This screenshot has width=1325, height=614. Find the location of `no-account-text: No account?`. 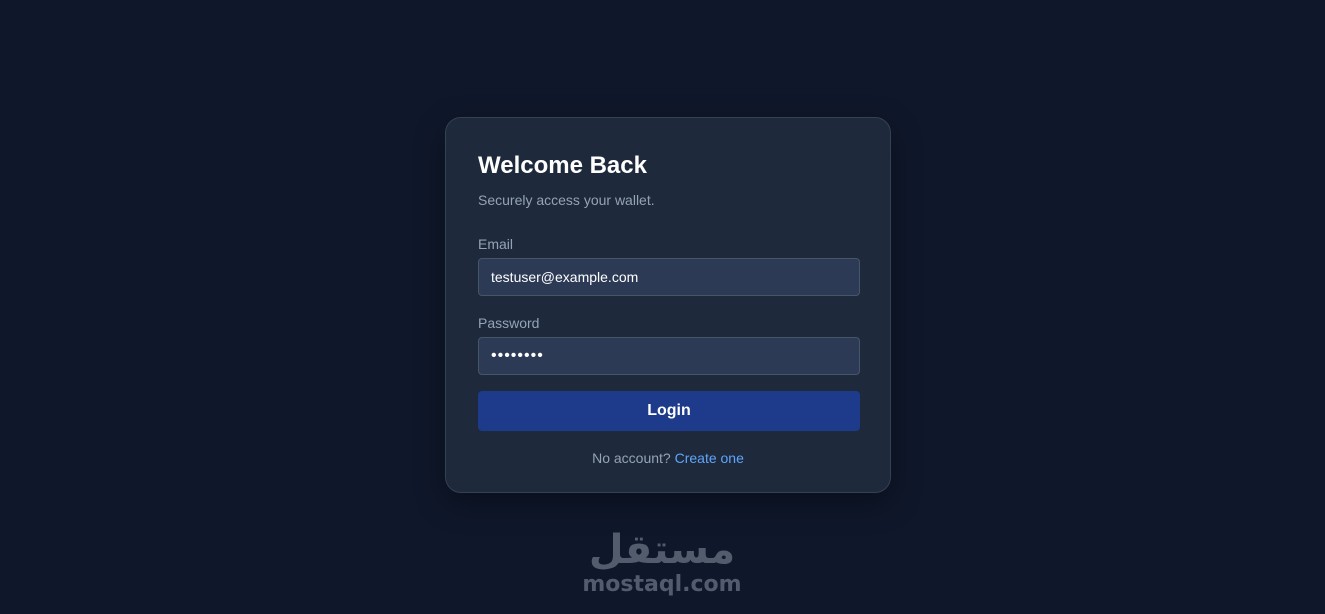

no-account-text: No account? is located at coordinates (631, 458).